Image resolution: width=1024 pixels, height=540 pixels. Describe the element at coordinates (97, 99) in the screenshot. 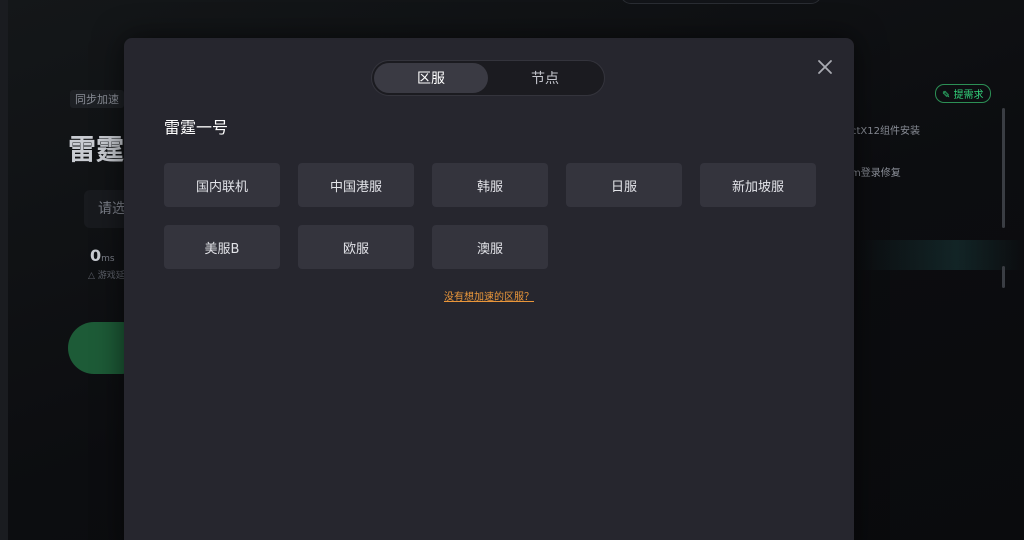

I see `sync-accel-tag: 同步加速` at that location.